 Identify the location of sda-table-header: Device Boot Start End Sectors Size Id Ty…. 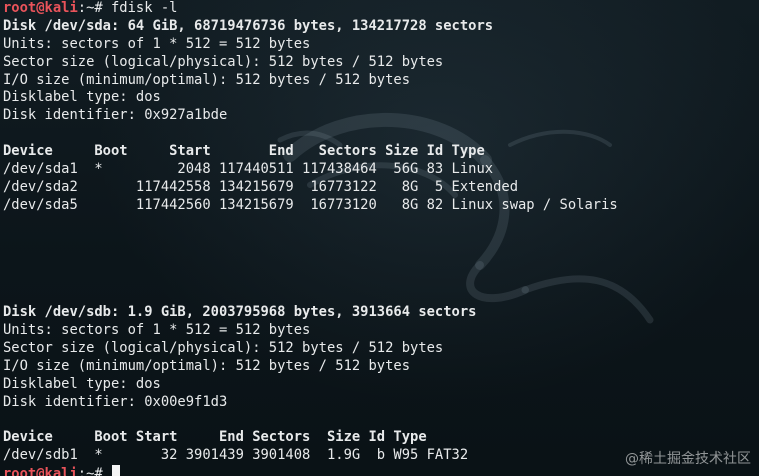
(244, 151).